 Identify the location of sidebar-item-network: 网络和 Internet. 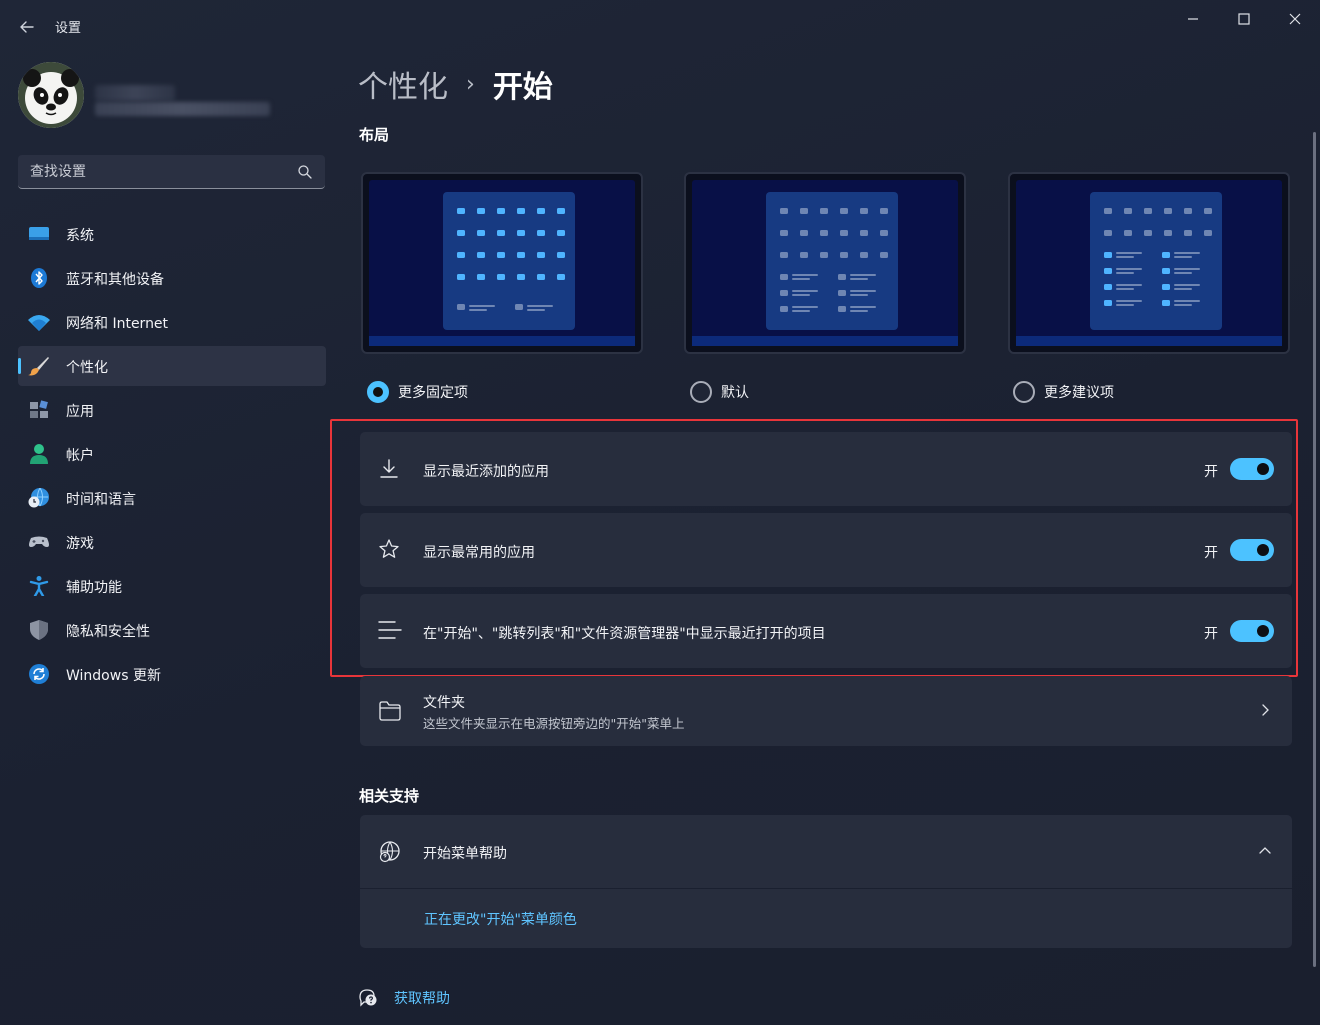
(172, 322).